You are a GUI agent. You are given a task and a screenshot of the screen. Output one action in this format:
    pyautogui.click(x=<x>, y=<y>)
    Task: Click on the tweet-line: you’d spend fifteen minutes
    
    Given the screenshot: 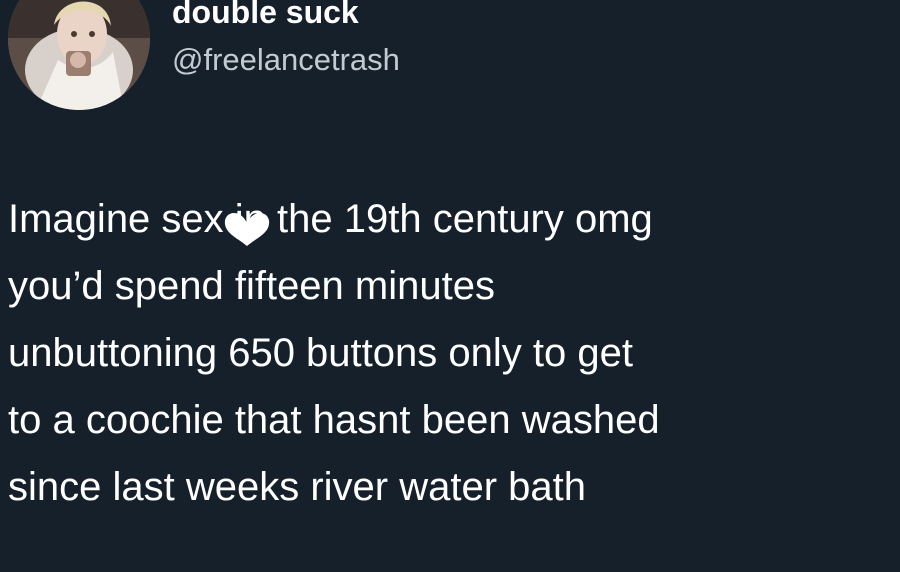 What is the action you would take?
    pyautogui.click(x=251, y=286)
    